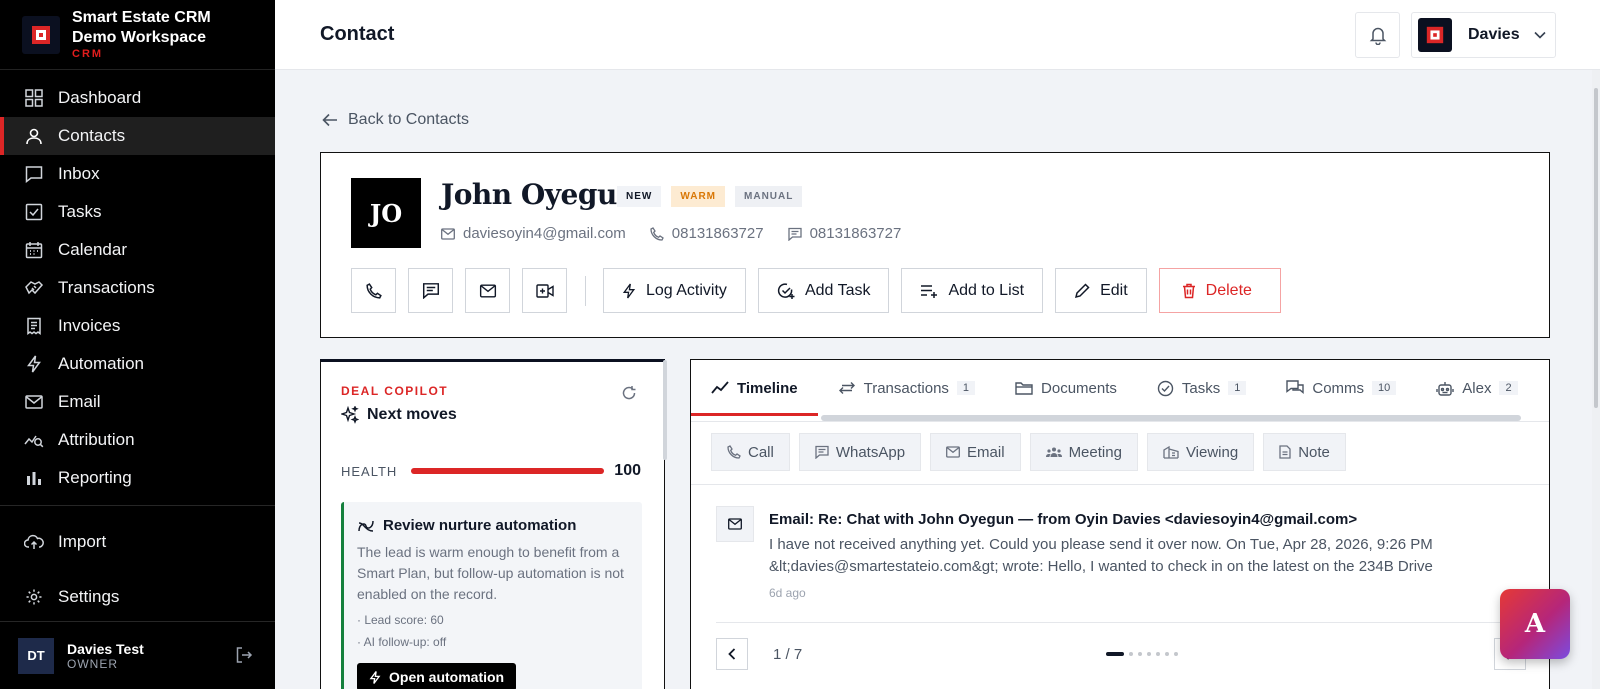  Describe the element at coordinates (137, 250) in the screenshot. I see `nav-item-calendar: Calendar` at that location.